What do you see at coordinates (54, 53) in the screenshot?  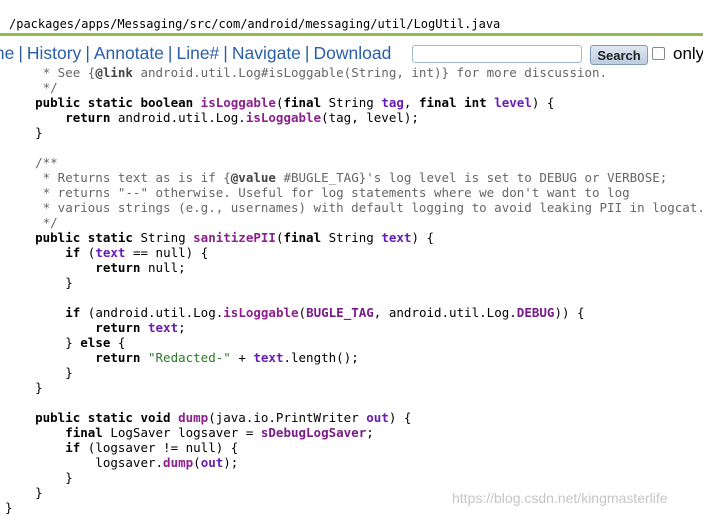 I see `nav-link-history: History` at bounding box center [54, 53].